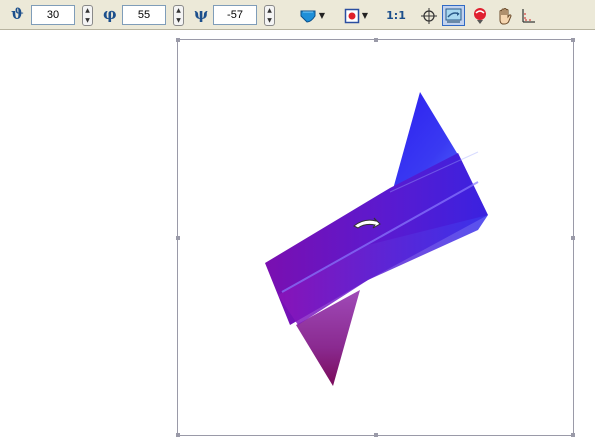 This screenshot has height=441, width=595. What do you see at coordinates (178, 10) in the screenshot?
I see `phi-up-arrow-icon: ▲` at bounding box center [178, 10].